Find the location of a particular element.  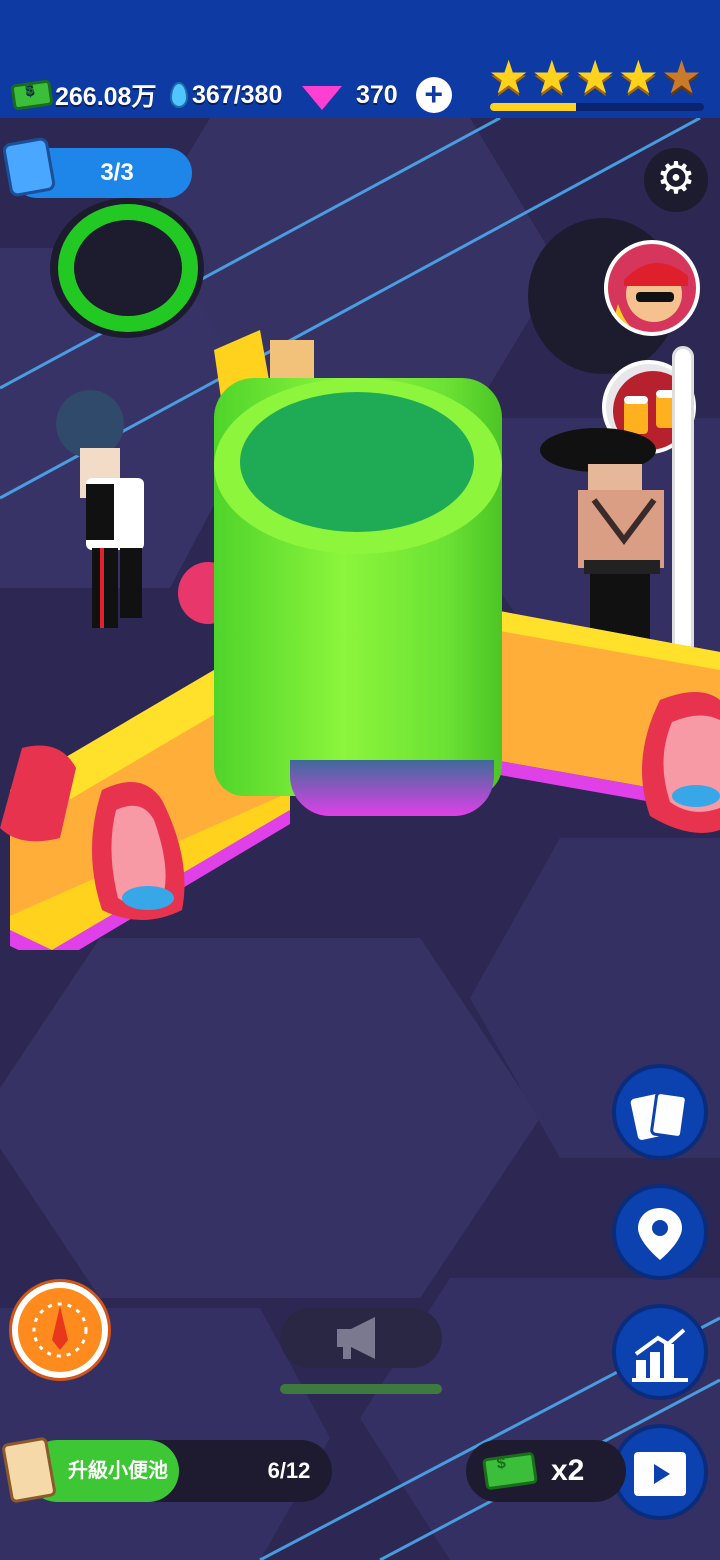

settings-gear-button: ⚙ is located at coordinates (676, 180).